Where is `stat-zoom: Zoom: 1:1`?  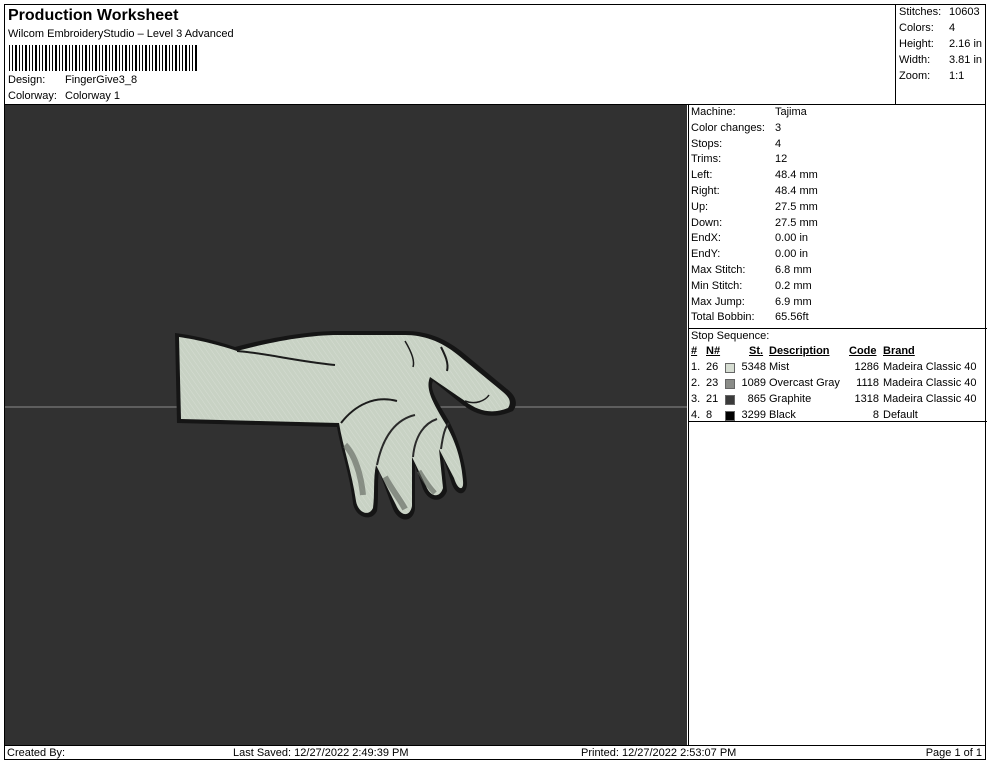
stat-zoom: Zoom: 1:1 is located at coordinates (932, 76).